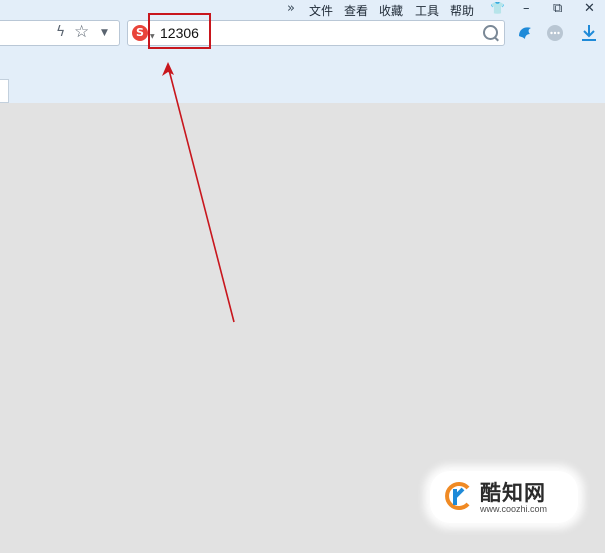 Image resolution: width=605 pixels, height=553 pixels. What do you see at coordinates (514, 509) in the screenshot?
I see `watermark-url: www.coozhi.com` at bounding box center [514, 509].